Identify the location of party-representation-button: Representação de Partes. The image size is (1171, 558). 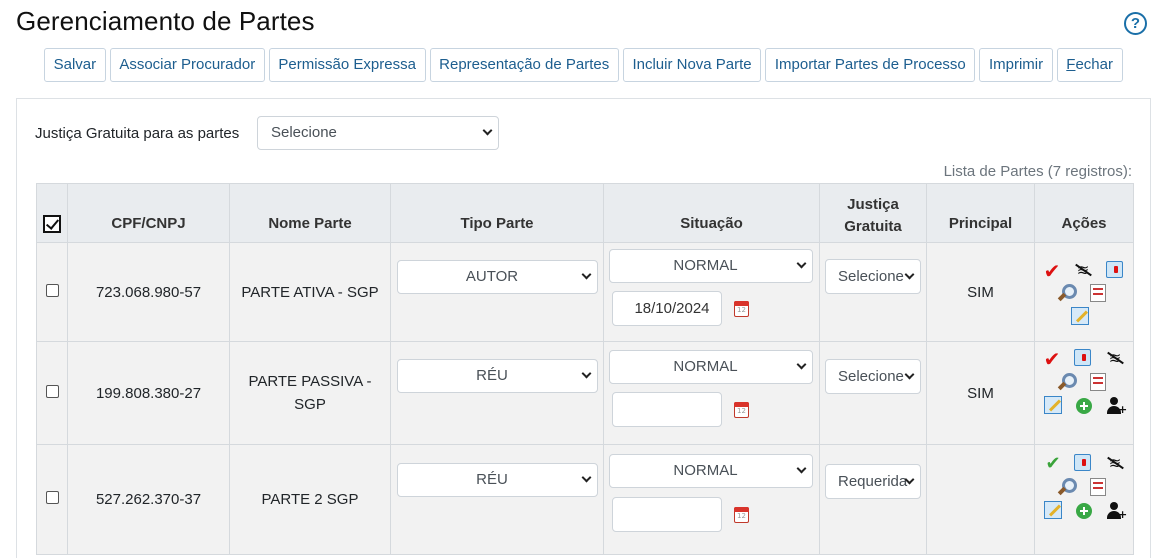
(524, 65).